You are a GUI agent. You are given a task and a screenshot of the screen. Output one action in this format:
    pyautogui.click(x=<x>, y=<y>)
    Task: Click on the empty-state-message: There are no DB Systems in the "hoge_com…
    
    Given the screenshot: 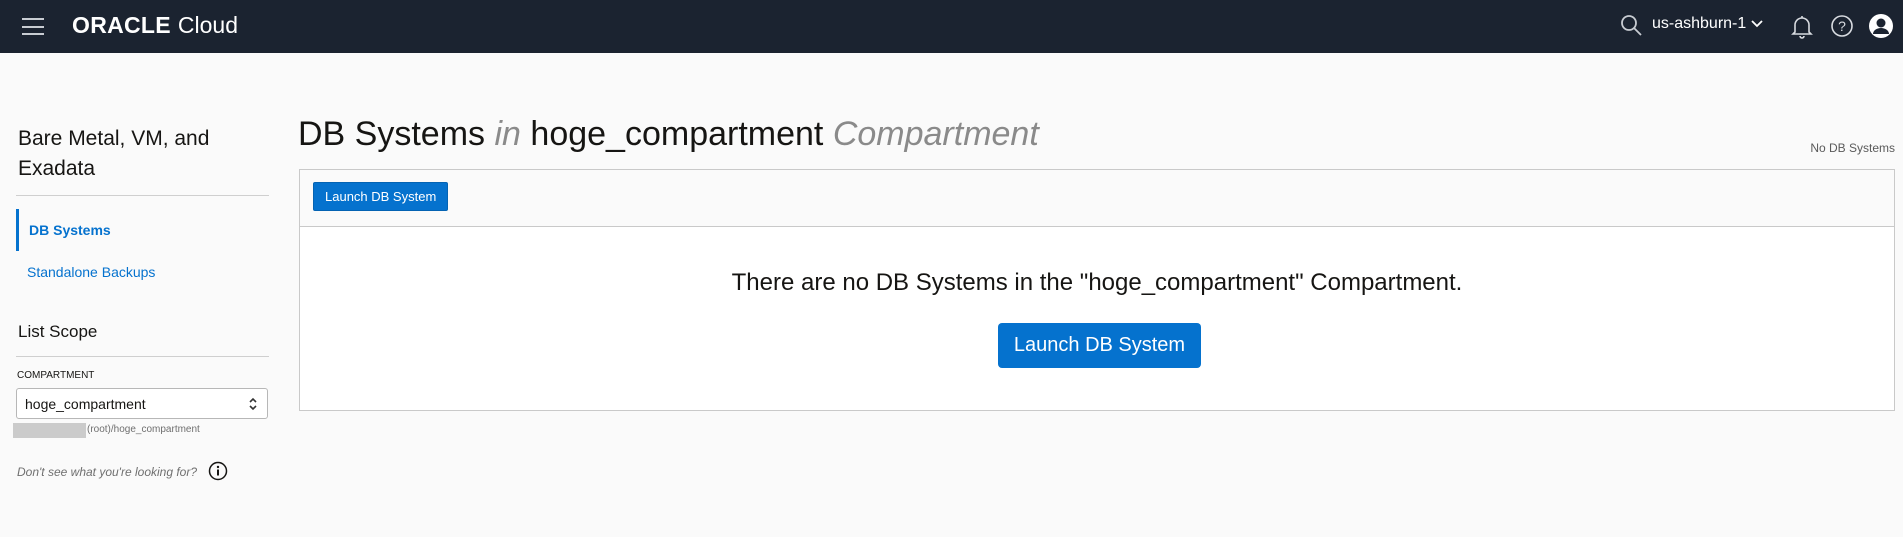 What is the action you would take?
    pyautogui.click(x=1097, y=282)
    